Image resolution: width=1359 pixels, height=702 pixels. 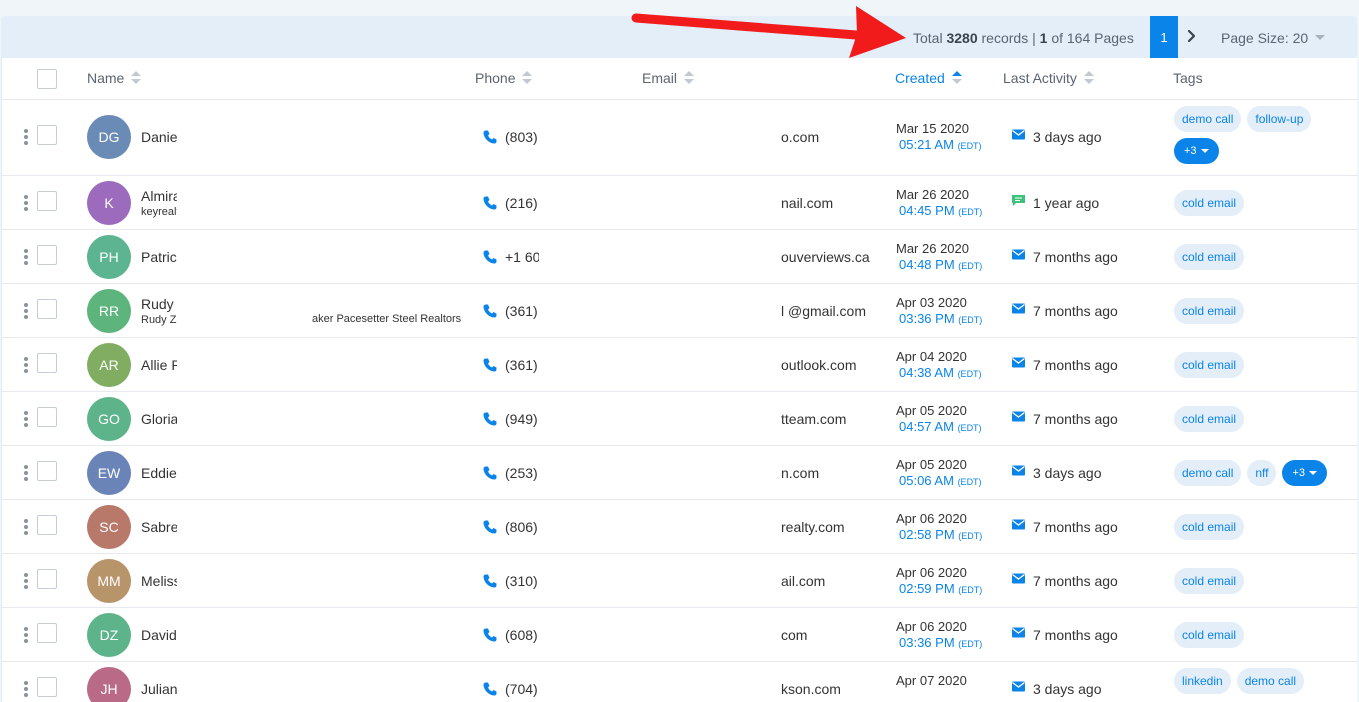 What do you see at coordinates (522, 473) in the screenshot?
I see `phone-number: (253)` at bounding box center [522, 473].